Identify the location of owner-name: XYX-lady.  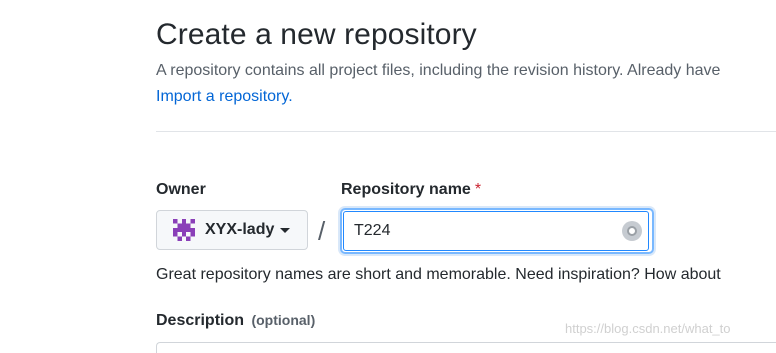
(240, 229).